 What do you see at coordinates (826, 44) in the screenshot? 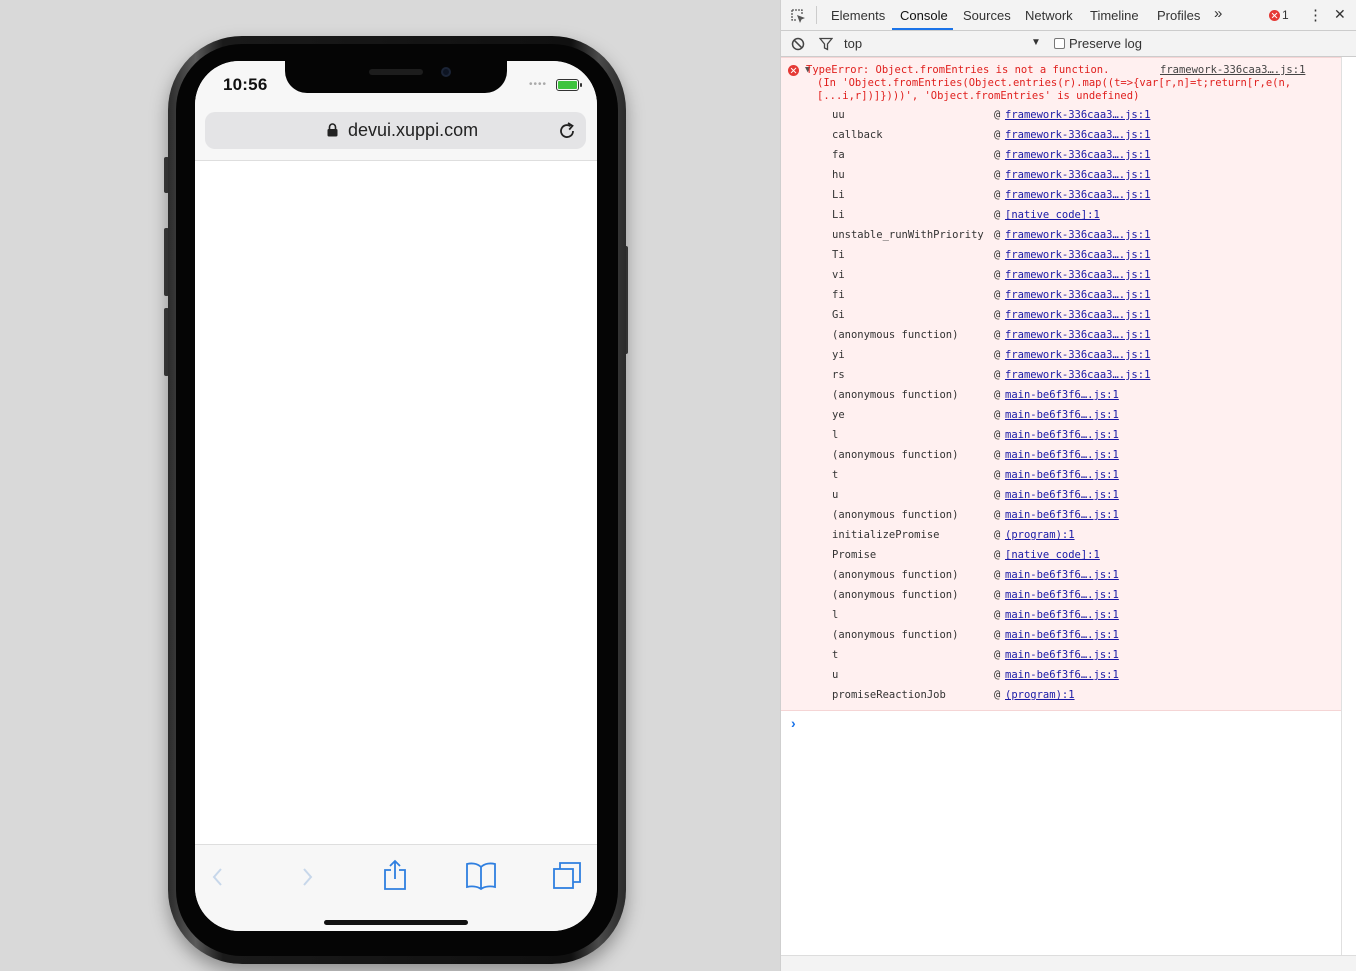
I see `filter-icon` at bounding box center [826, 44].